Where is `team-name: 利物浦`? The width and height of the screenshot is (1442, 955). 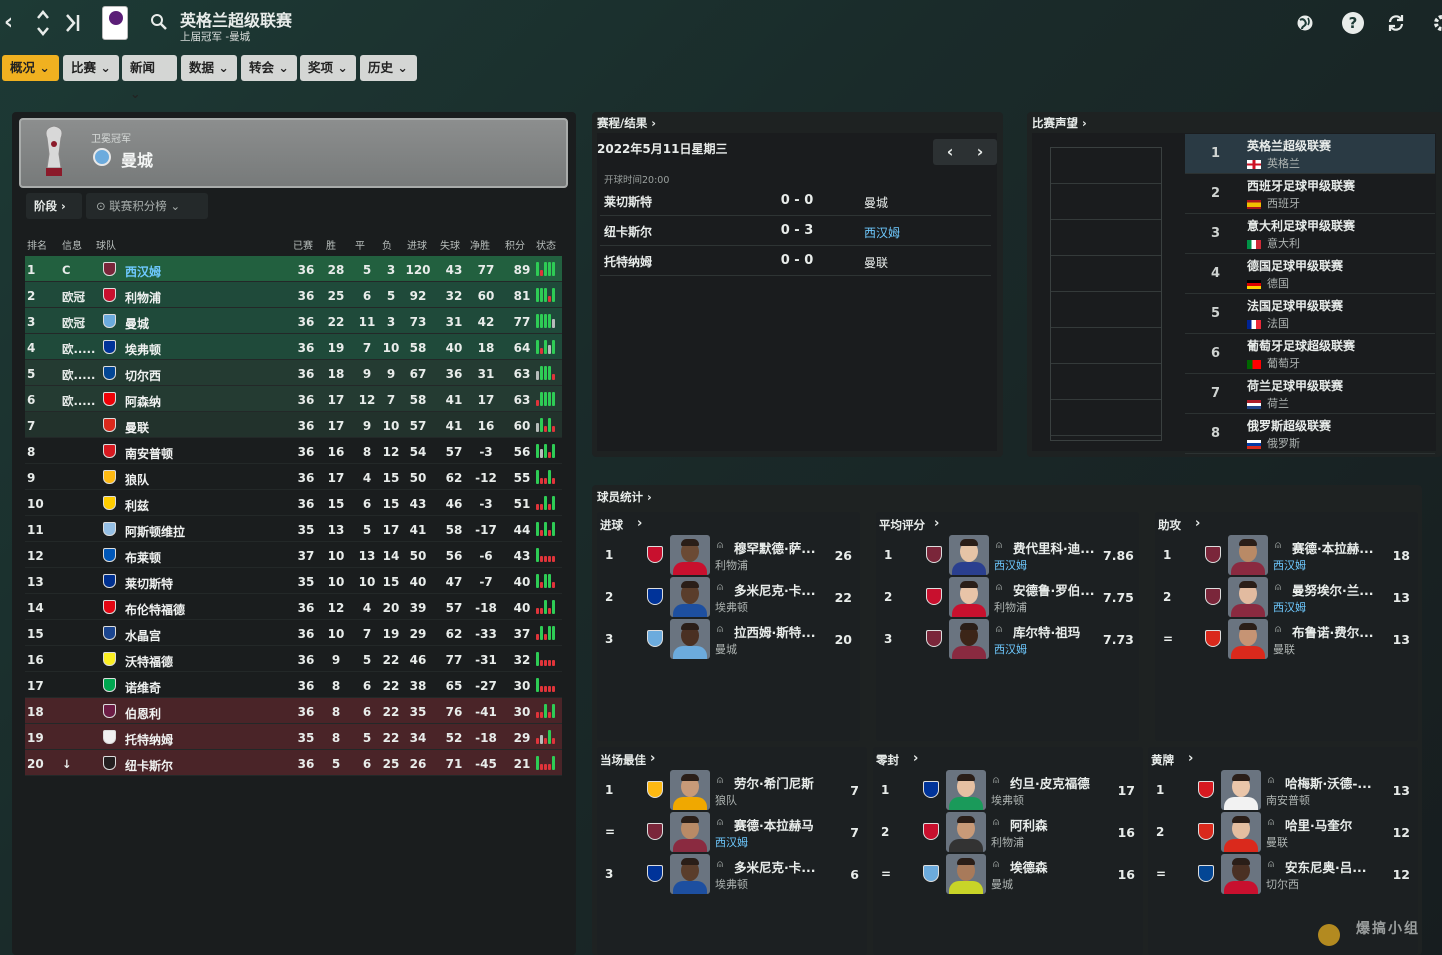 team-name: 利物浦 is located at coordinates (143, 297).